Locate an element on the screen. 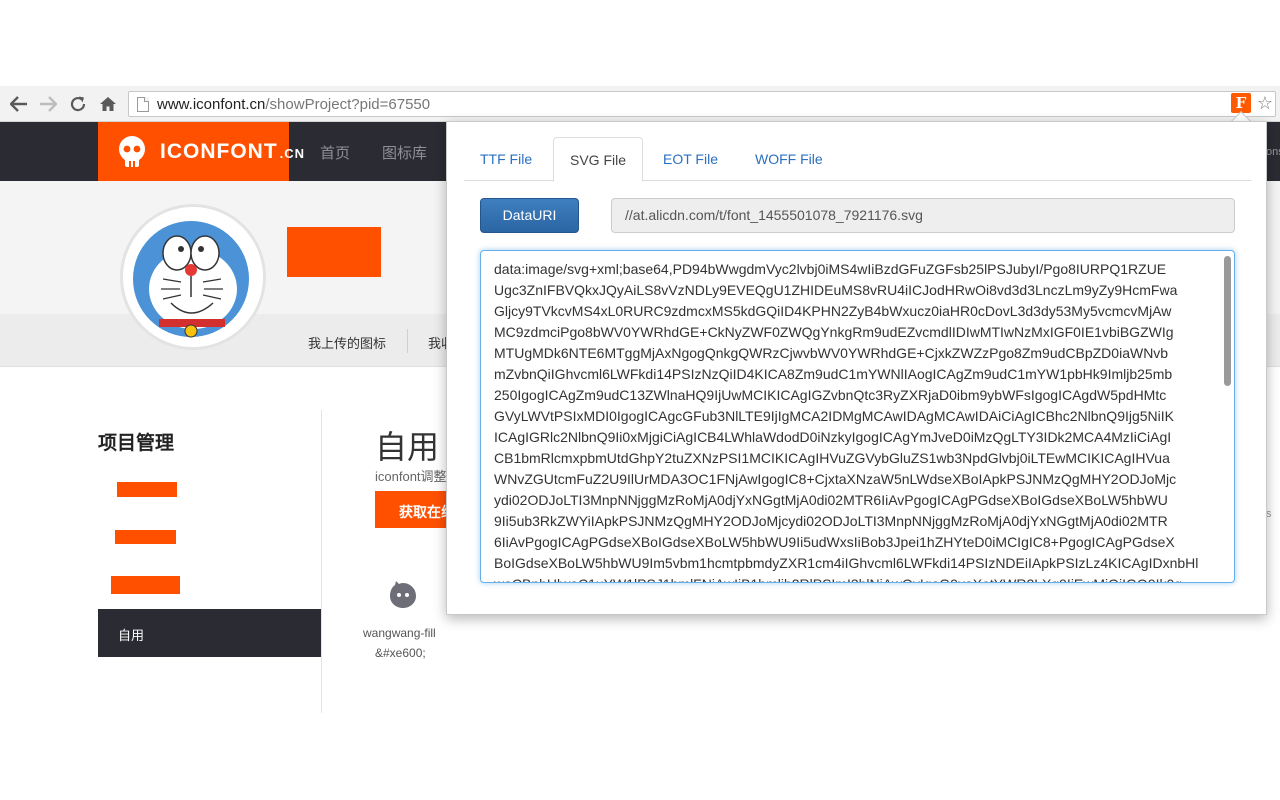 The height and width of the screenshot is (800, 1280). bookmark-star-icon: ☆ is located at coordinates (1265, 103).